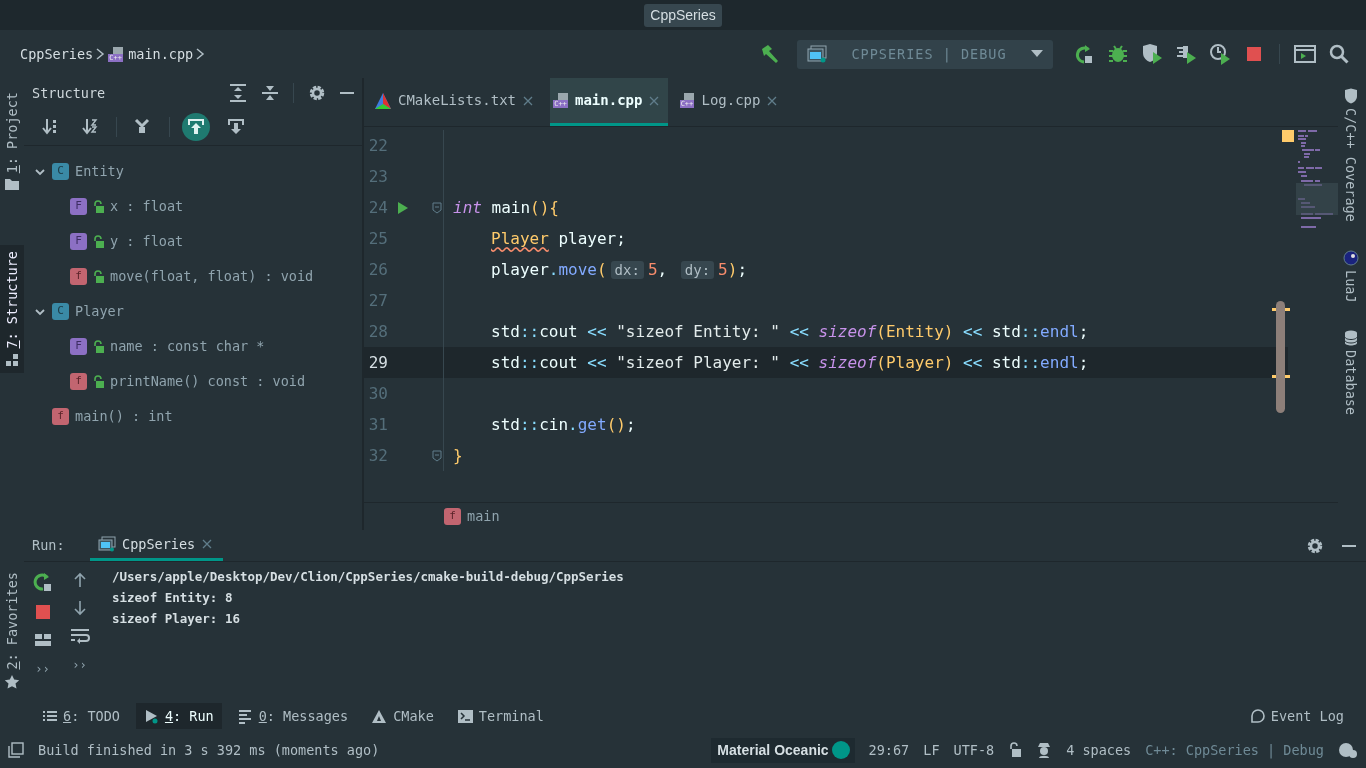 The image size is (1366, 768). I want to click on tree-item-label: name : const char *, so click(187, 346).